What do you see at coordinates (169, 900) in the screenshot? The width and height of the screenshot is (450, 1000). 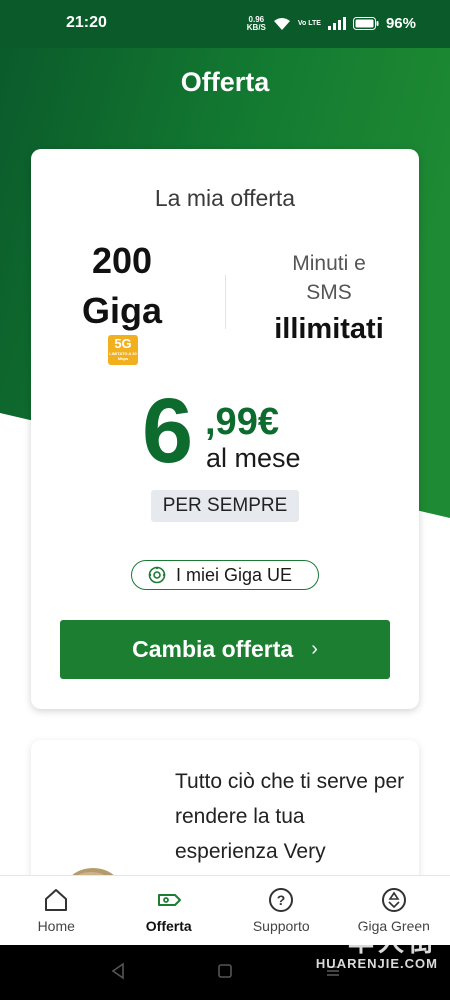 I see `offer-tag-icon` at bounding box center [169, 900].